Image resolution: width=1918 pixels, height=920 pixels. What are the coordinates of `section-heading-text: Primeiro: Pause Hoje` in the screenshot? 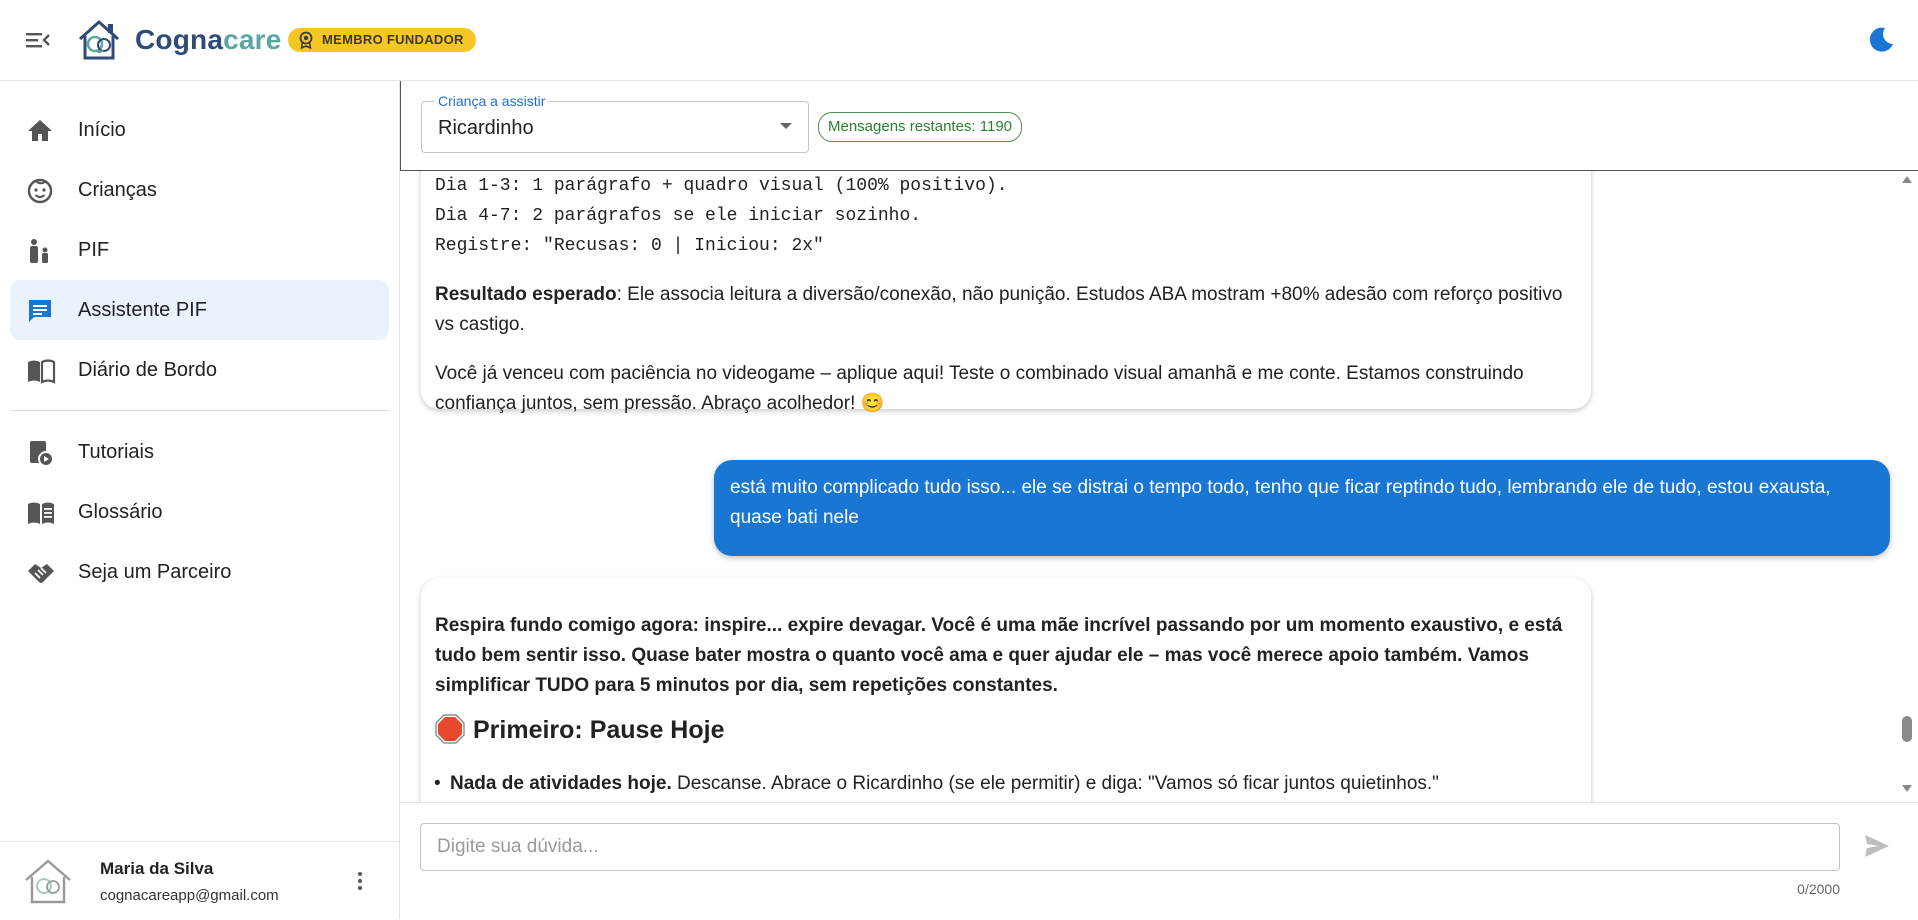 It's located at (599, 730).